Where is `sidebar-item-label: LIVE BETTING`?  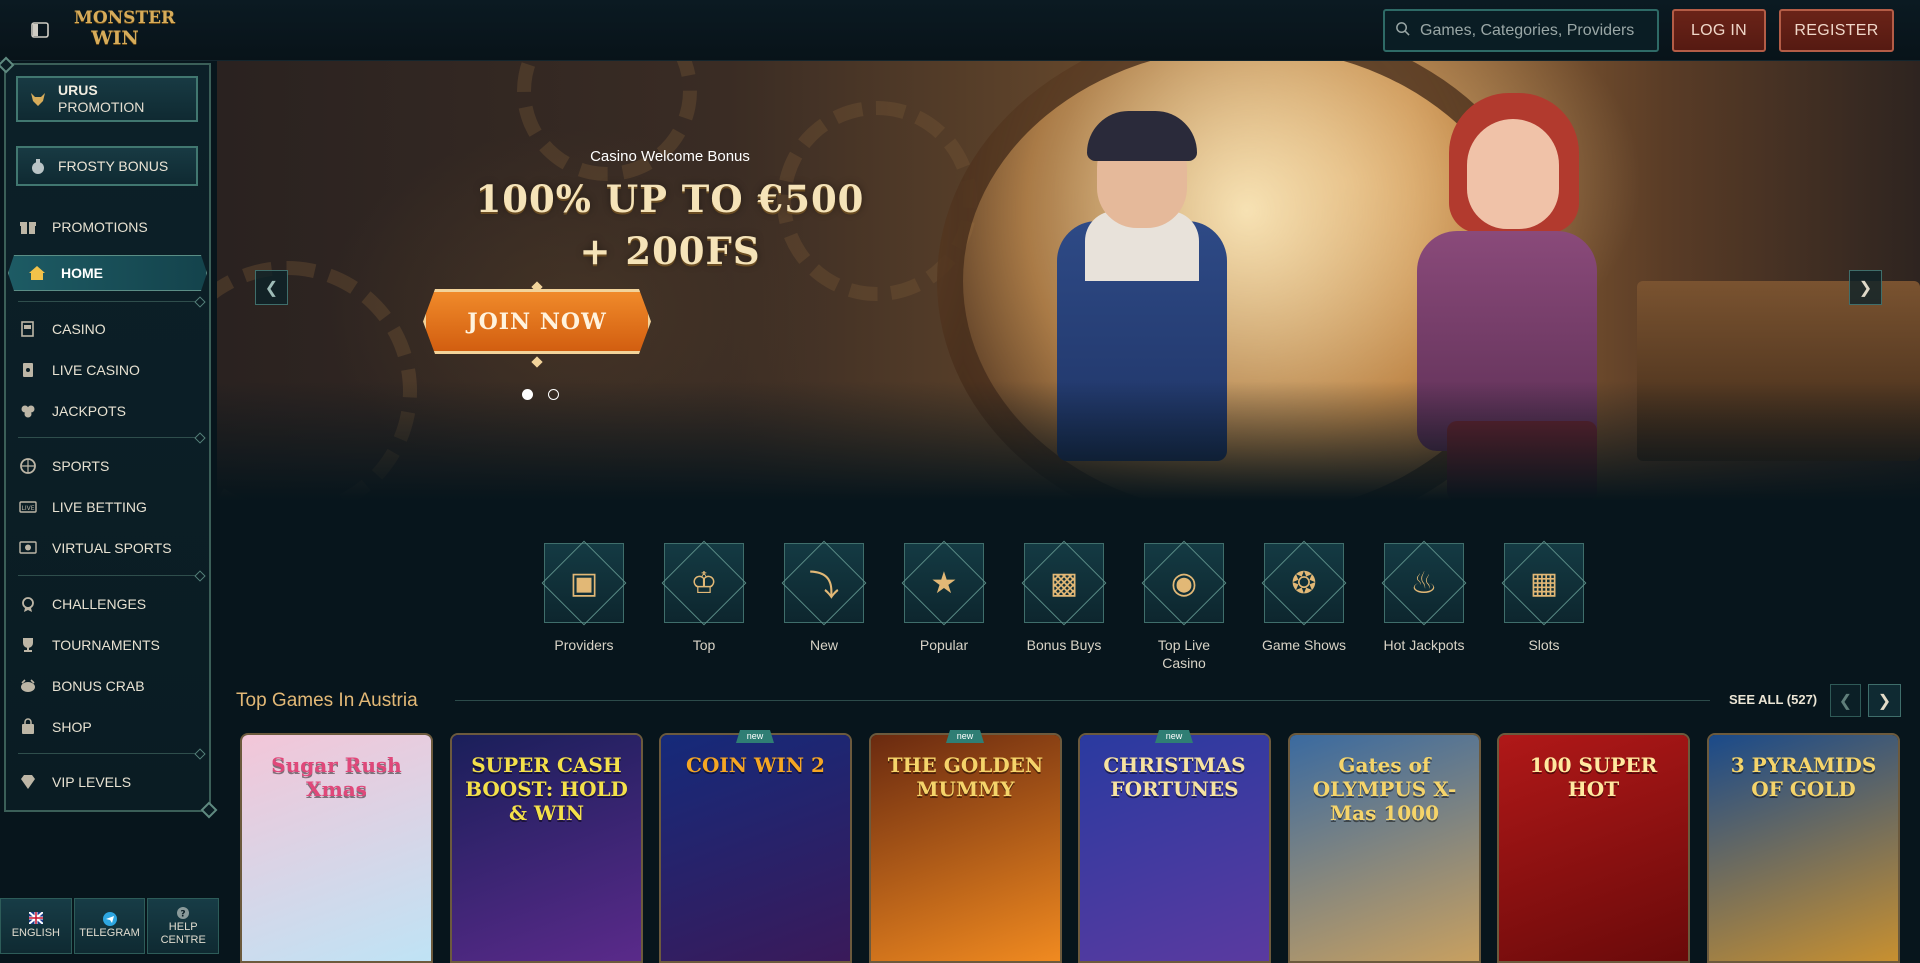
sidebar-item-label: LIVE BETTING is located at coordinates (99, 507).